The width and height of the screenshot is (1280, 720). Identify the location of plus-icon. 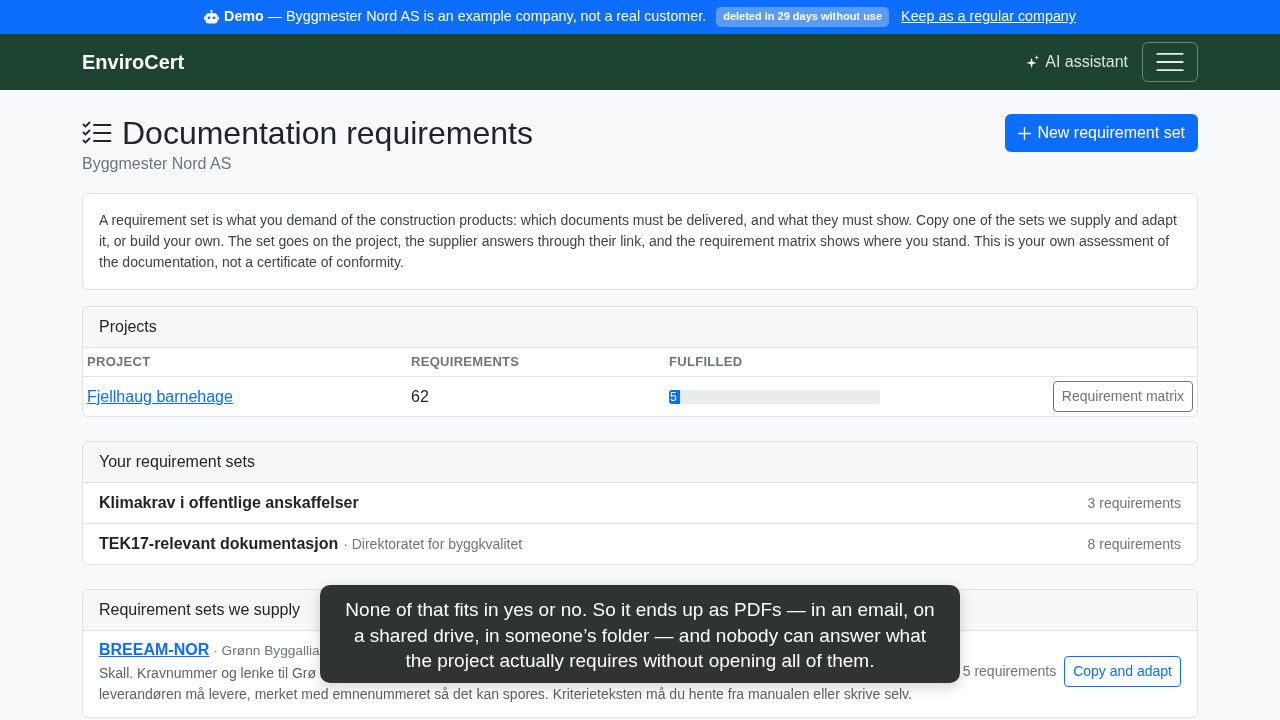
(1025, 133).